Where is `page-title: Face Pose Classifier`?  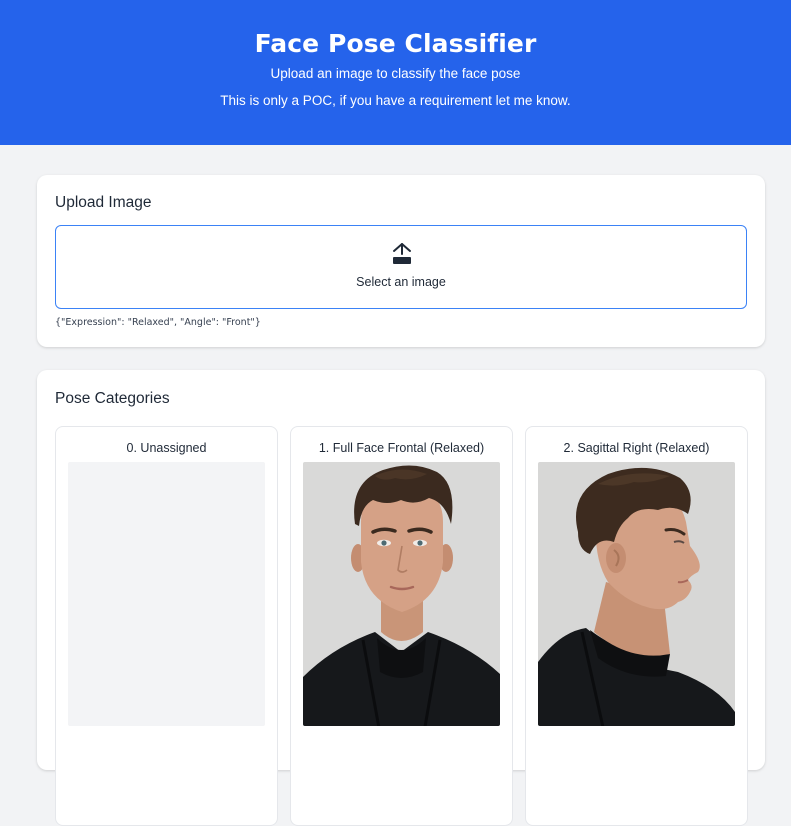 page-title: Face Pose Classifier is located at coordinates (395, 43).